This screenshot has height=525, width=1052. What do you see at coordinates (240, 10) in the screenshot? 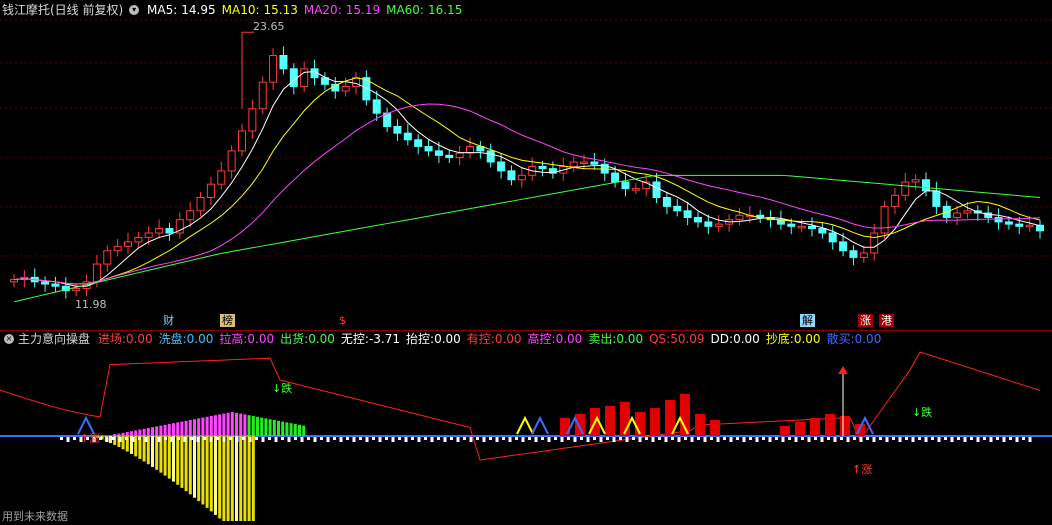
I see `ma-item: MA10:` at bounding box center [240, 10].